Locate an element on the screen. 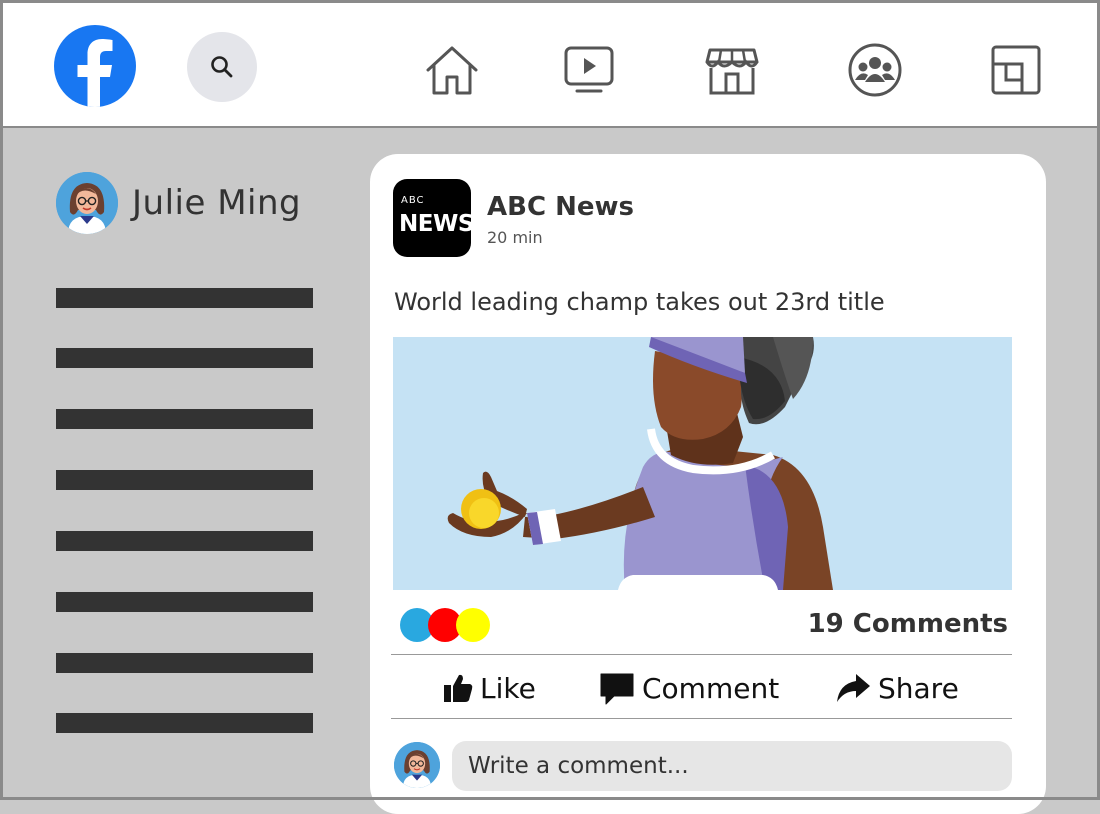 This screenshot has width=1100, height=814. reaction-yellow-icon is located at coordinates (473, 625).